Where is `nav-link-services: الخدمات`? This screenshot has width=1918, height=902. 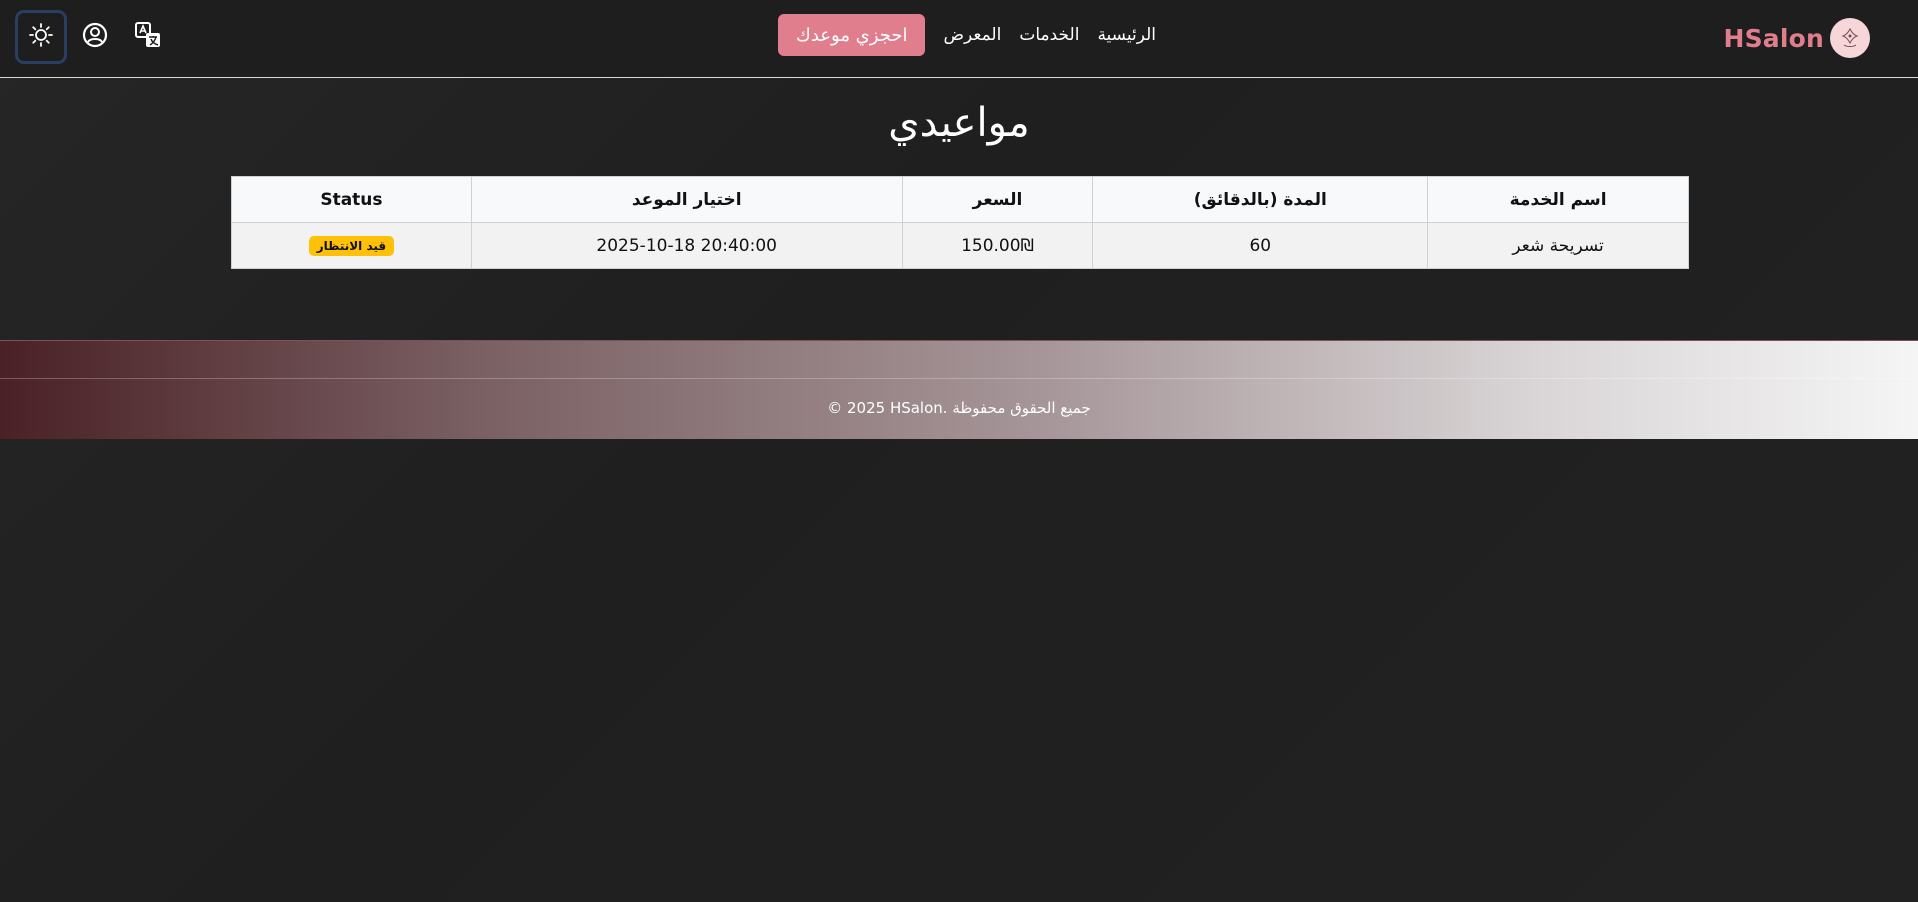 nav-link-services: الخدمات is located at coordinates (1049, 35).